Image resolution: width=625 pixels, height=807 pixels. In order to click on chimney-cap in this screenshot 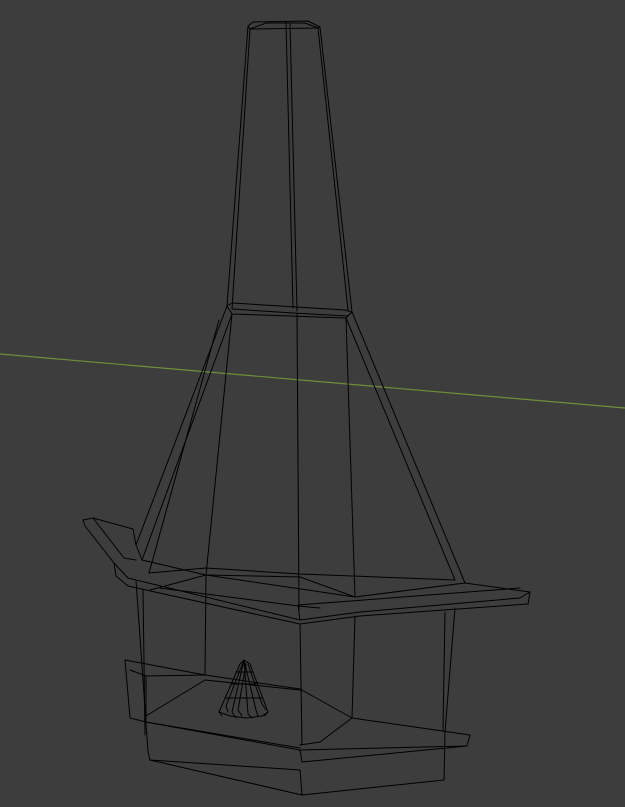, I will do `click(284, 25)`.